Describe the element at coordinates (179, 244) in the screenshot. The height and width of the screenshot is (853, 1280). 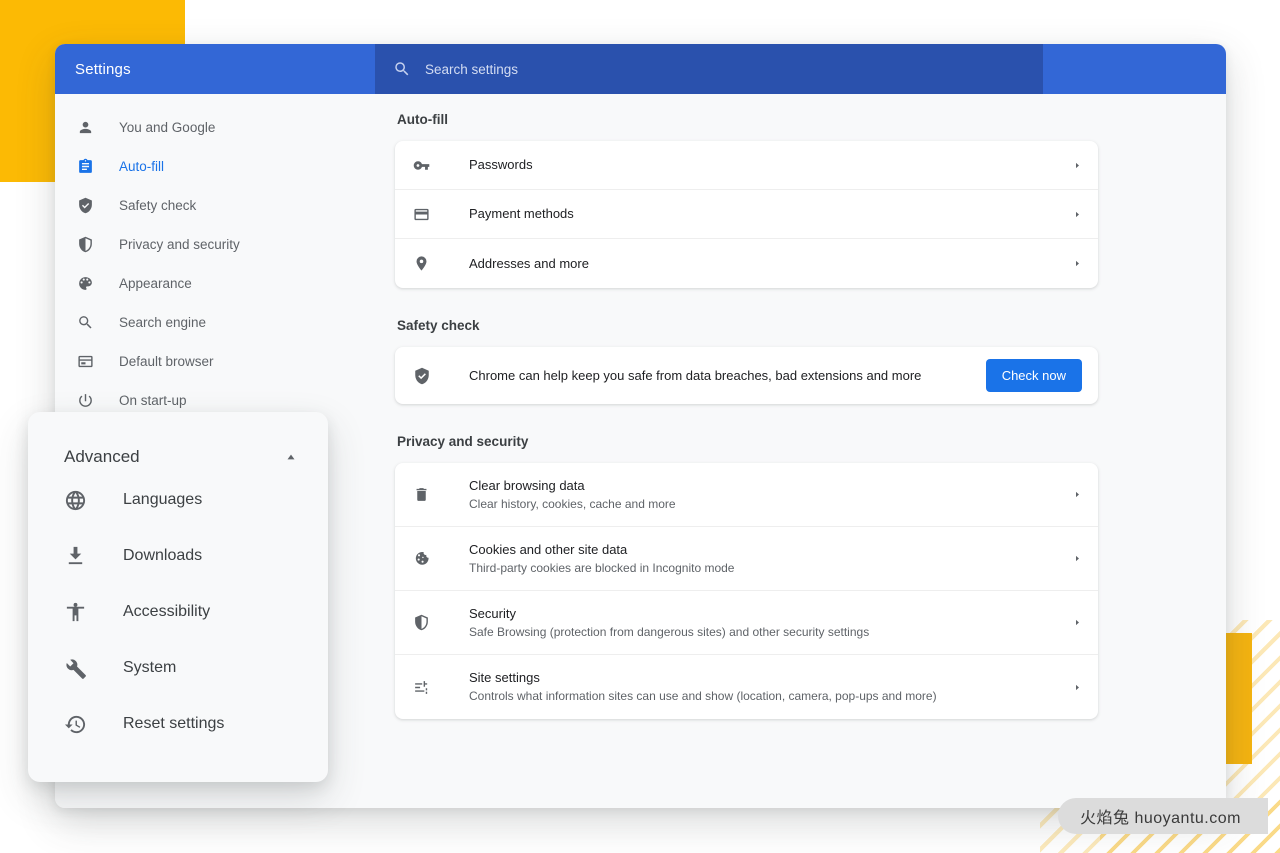
I see `sidebar-item-label: Privacy and security` at that location.